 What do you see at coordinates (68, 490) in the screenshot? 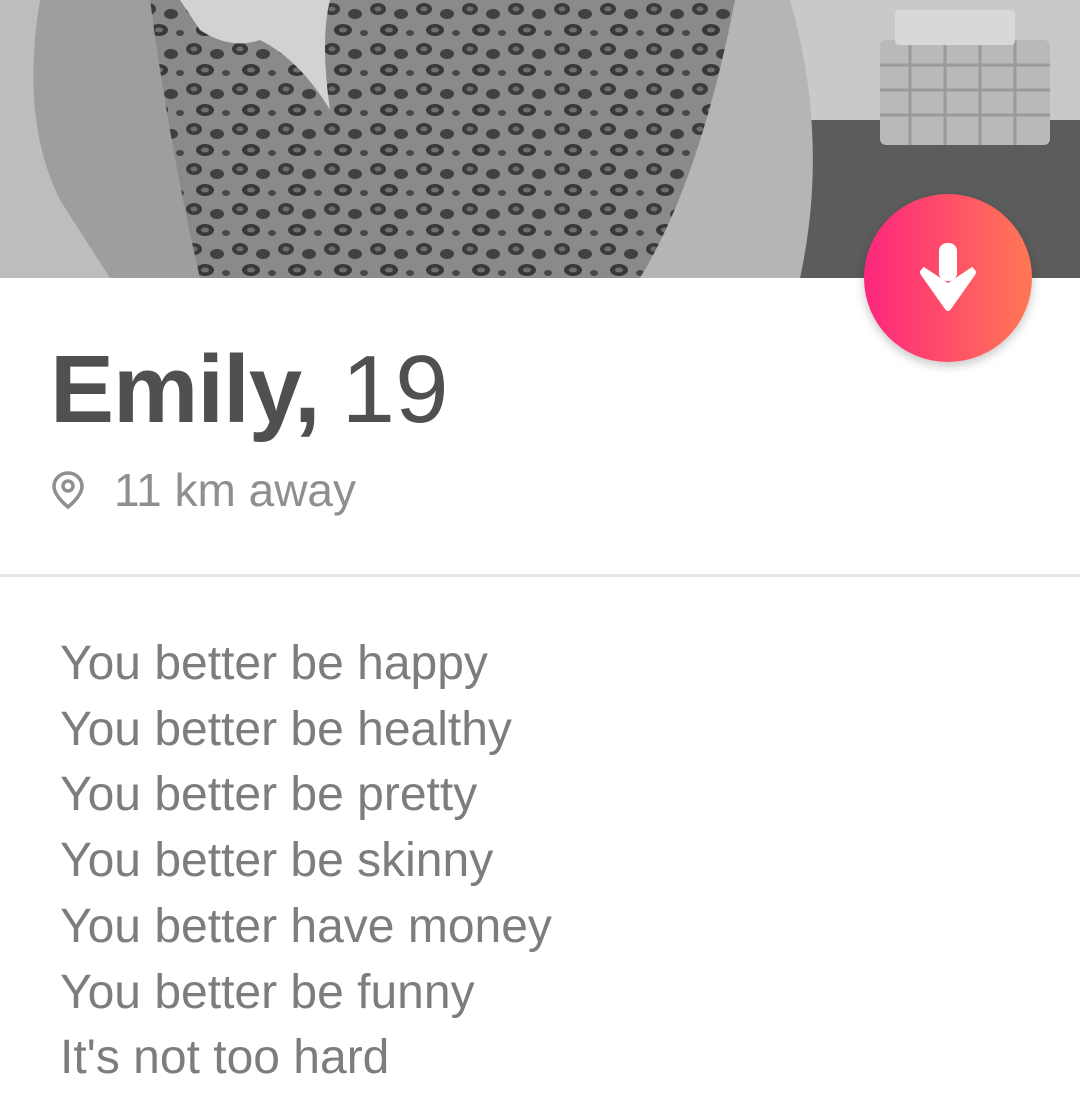
I see `location-pin-icon` at bounding box center [68, 490].